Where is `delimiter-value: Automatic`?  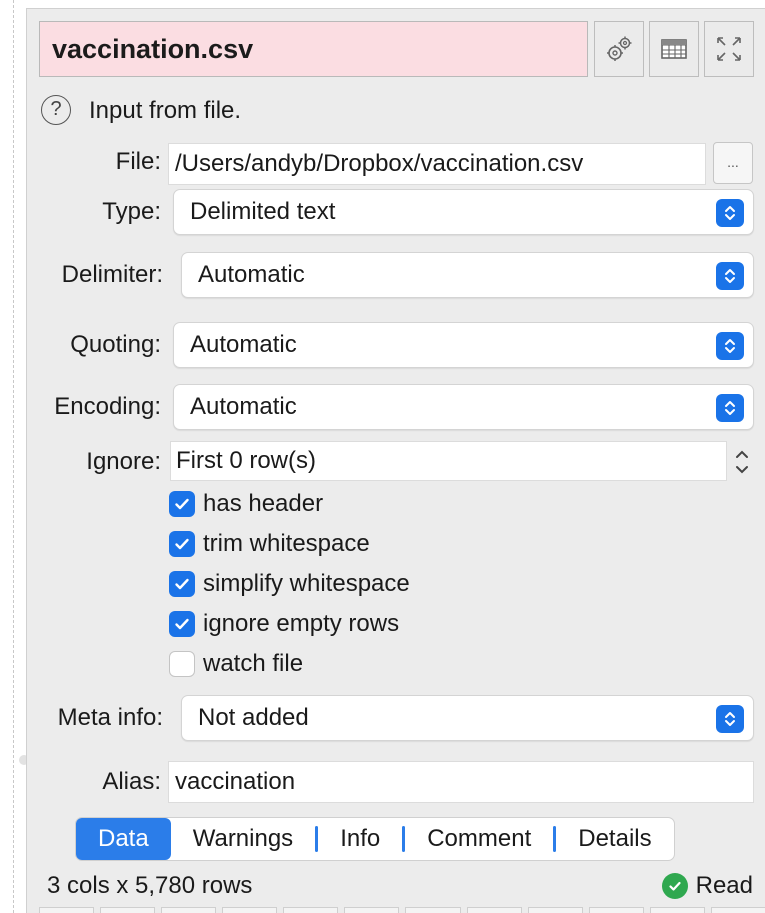 delimiter-value: Automatic is located at coordinates (251, 274).